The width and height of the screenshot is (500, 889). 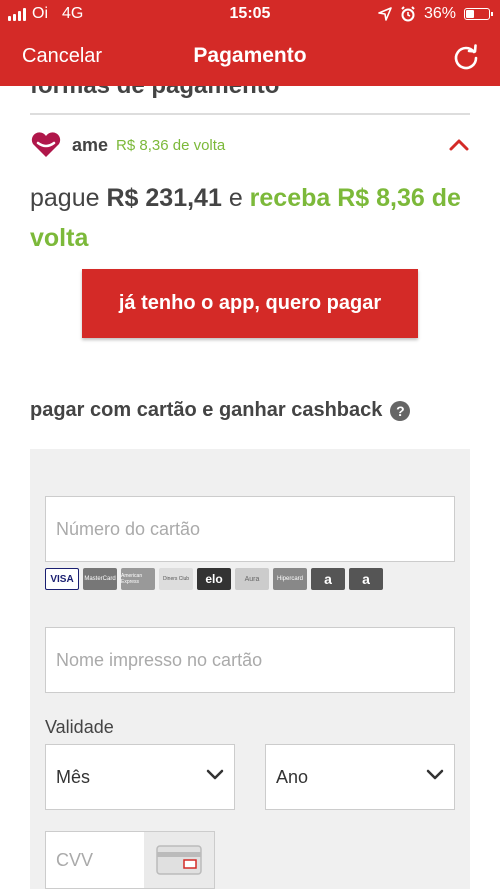 What do you see at coordinates (235, 198) in the screenshot?
I see `summary-connector: e` at bounding box center [235, 198].